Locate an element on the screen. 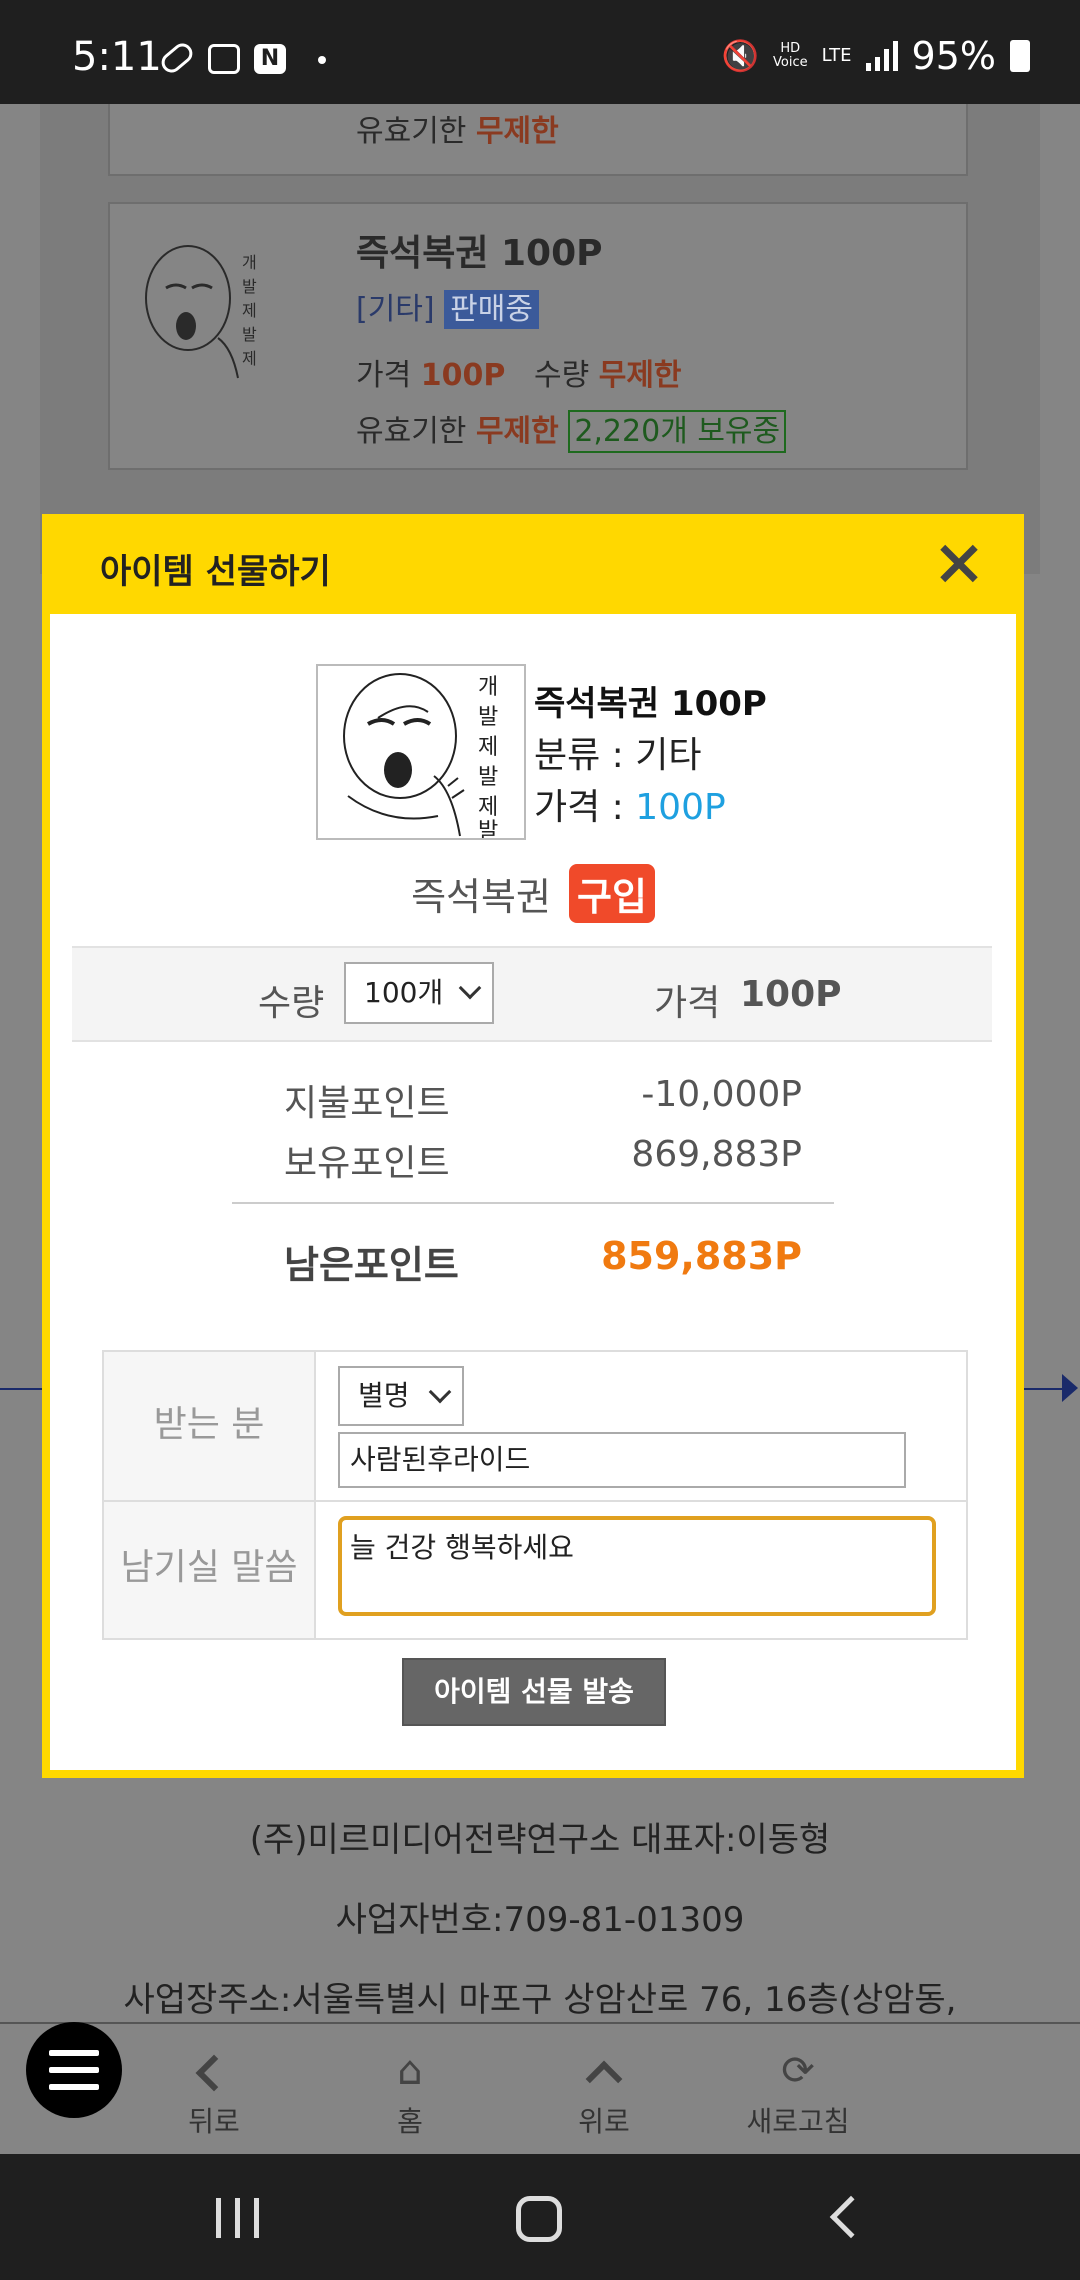 This screenshot has width=1080, height=2280. pay-points-label: 지불포인트 is located at coordinates (367, 1103).